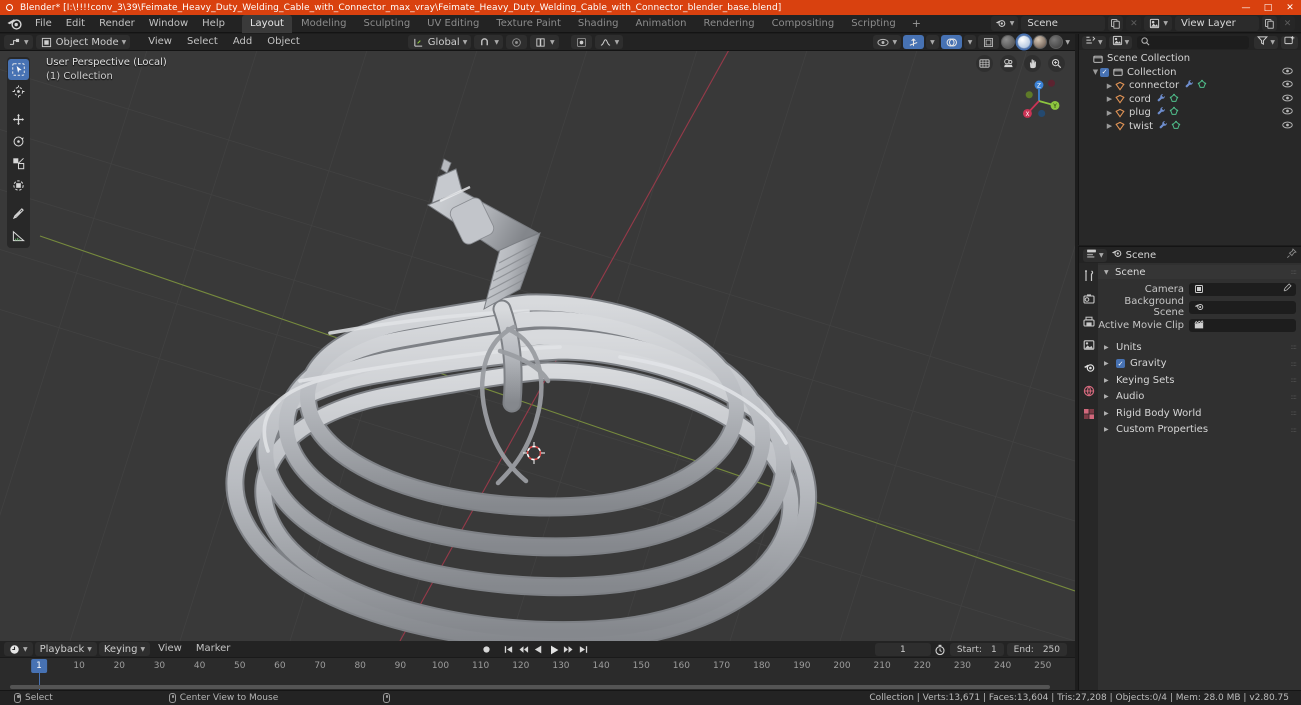  I want to click on tool-tab, so click(1088, 276).